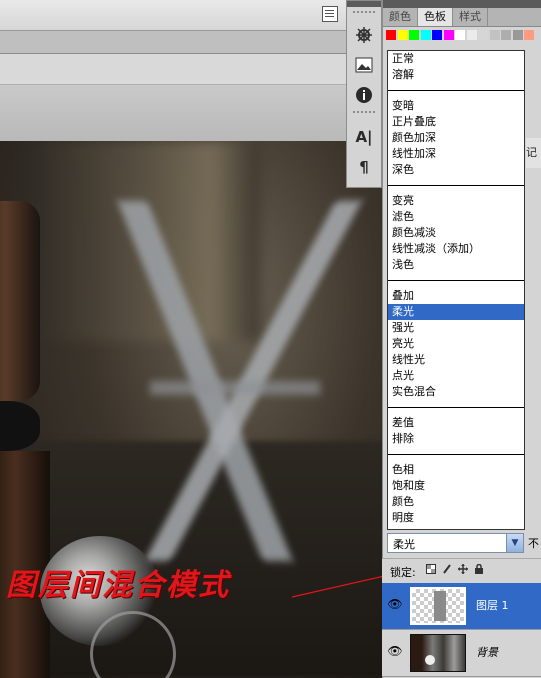  Describe the element at coordinates (456, 486) in the screenshot. I see `blend-option: 饱和度` at that location.